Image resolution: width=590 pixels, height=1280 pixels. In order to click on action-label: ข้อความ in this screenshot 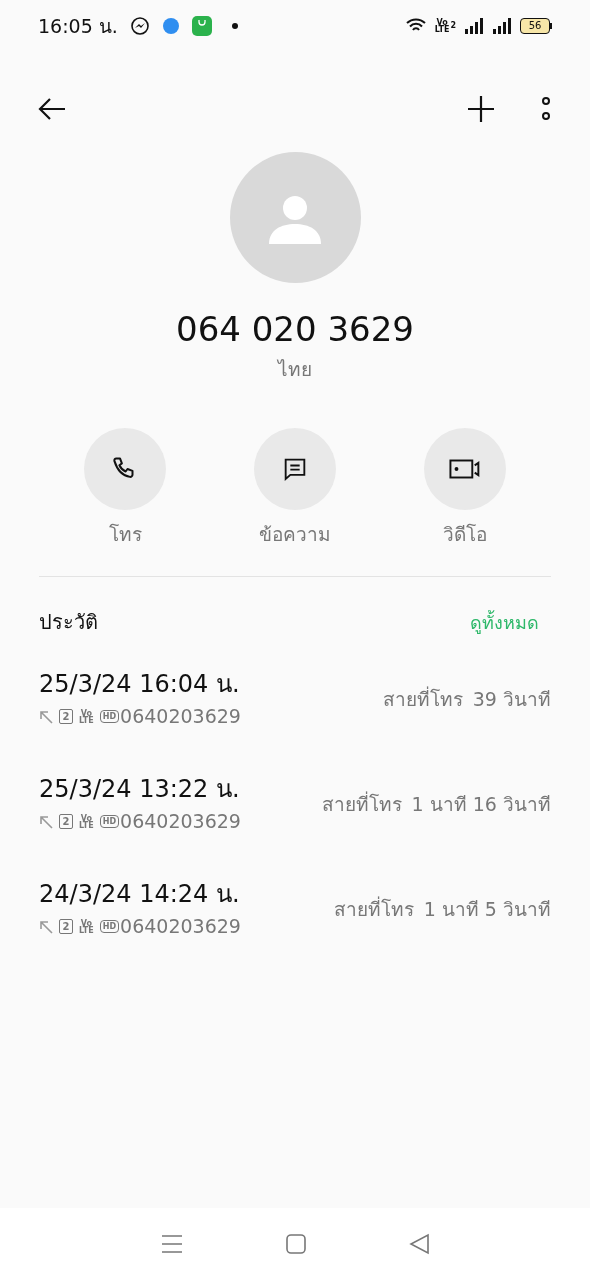, I will do `click(295, 534)`.